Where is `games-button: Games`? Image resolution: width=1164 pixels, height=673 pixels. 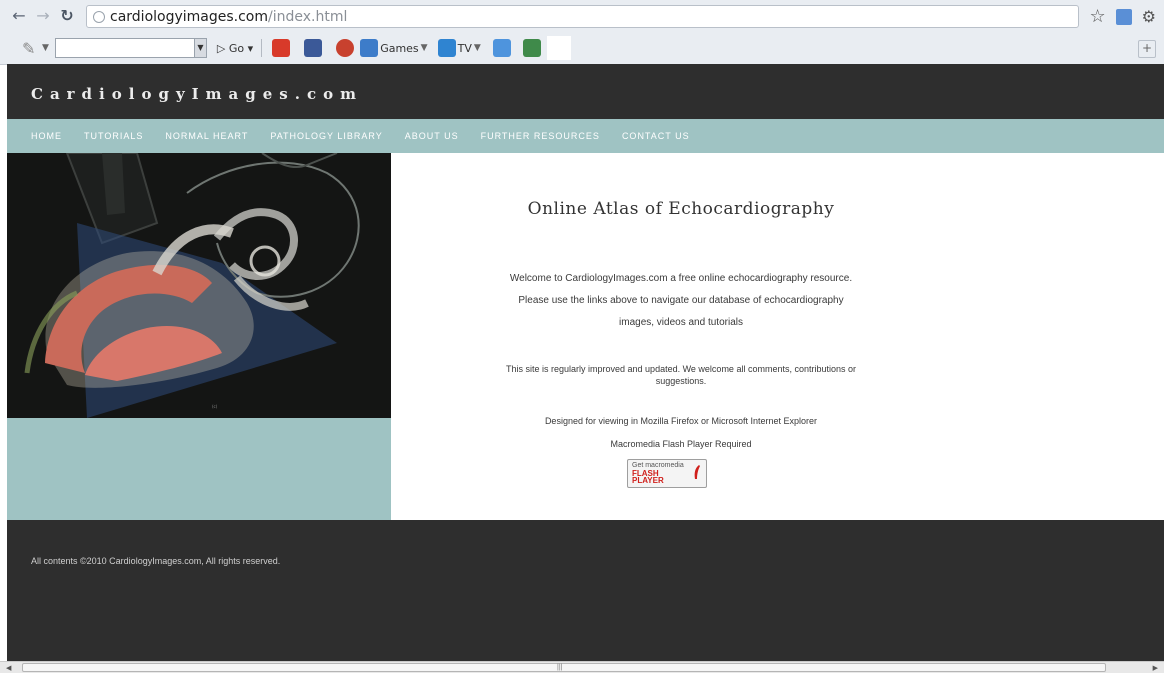 games-button: Games is located at coordinates (399, 48).